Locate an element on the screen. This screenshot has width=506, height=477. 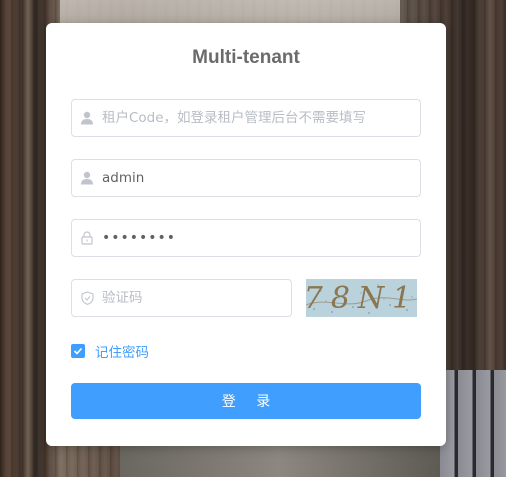
username-field is located at coordinates (246, 178).